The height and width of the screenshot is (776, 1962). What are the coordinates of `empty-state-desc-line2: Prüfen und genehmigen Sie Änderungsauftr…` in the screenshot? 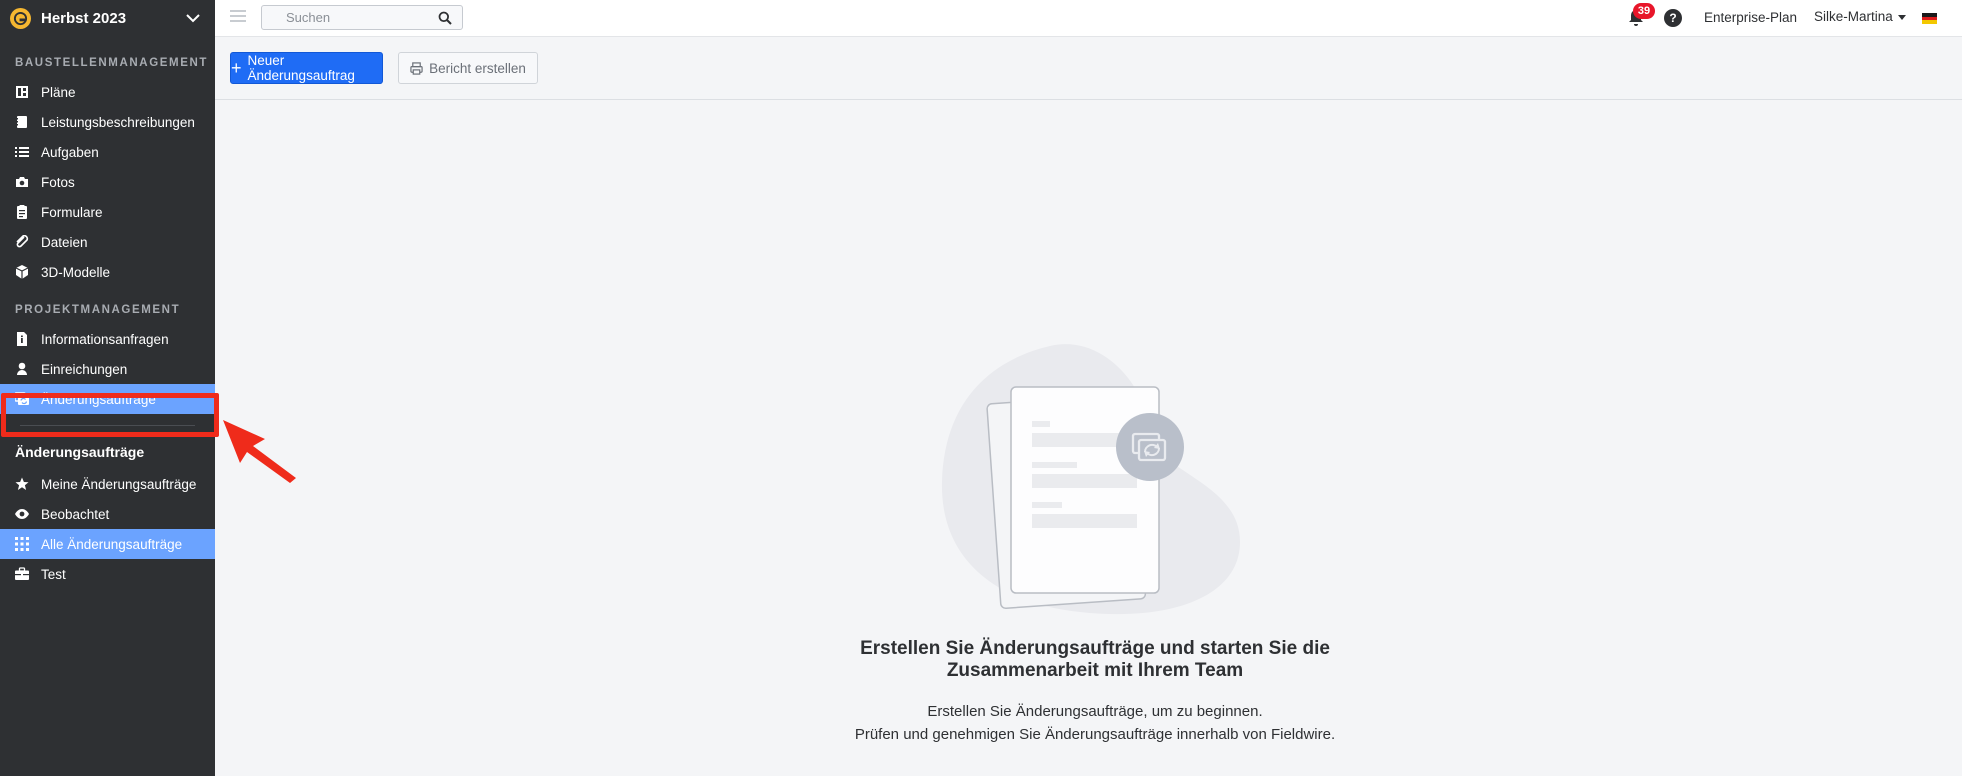 It's located at (1095, 734).